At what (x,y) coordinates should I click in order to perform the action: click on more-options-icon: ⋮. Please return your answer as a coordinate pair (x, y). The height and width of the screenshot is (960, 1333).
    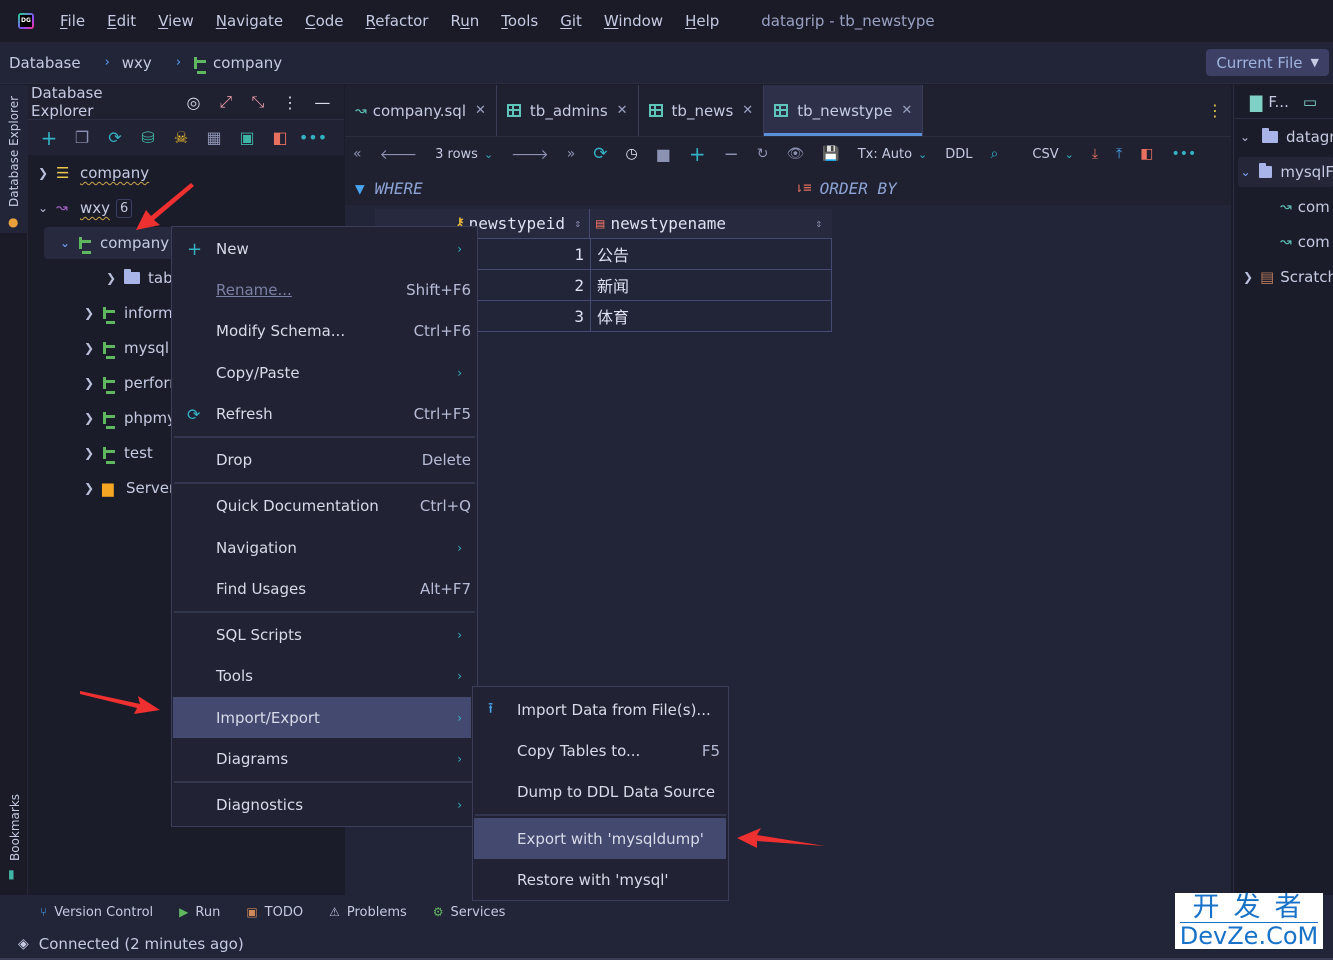
    Looking at the image, I should click on (290, 102).